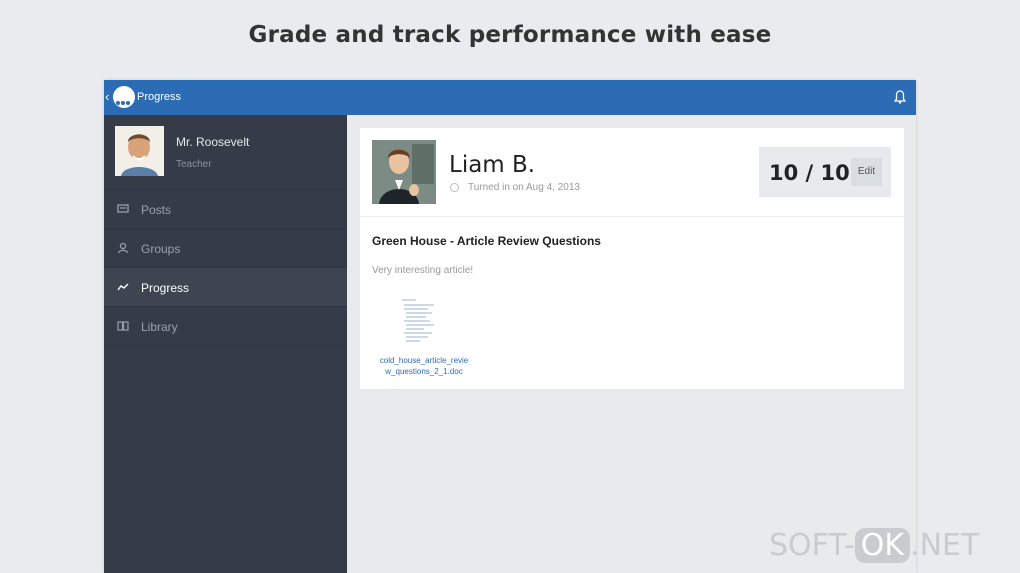 The image size is (1020, 573). Describe the element at coordinates (123, 208) in the screenshot. I see `posts-icon` at that location.